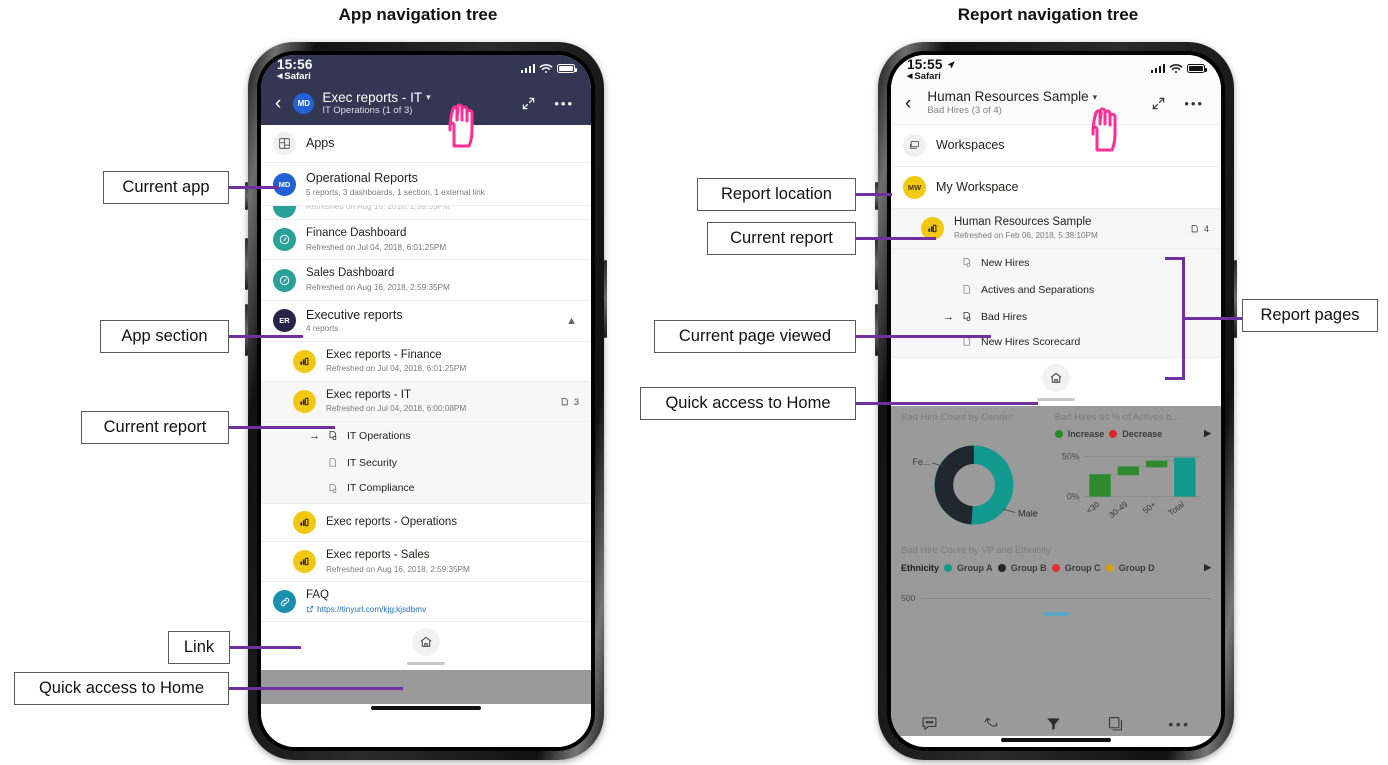  I want to click on filter-icon, so click(1053, 723).